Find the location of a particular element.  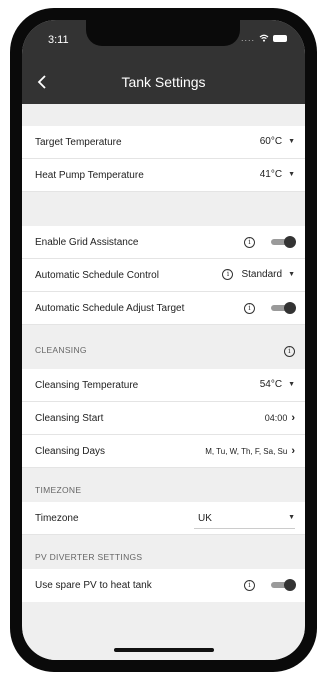

timezone-header-label: TIMEZONE is located at coordinates (58, 490).